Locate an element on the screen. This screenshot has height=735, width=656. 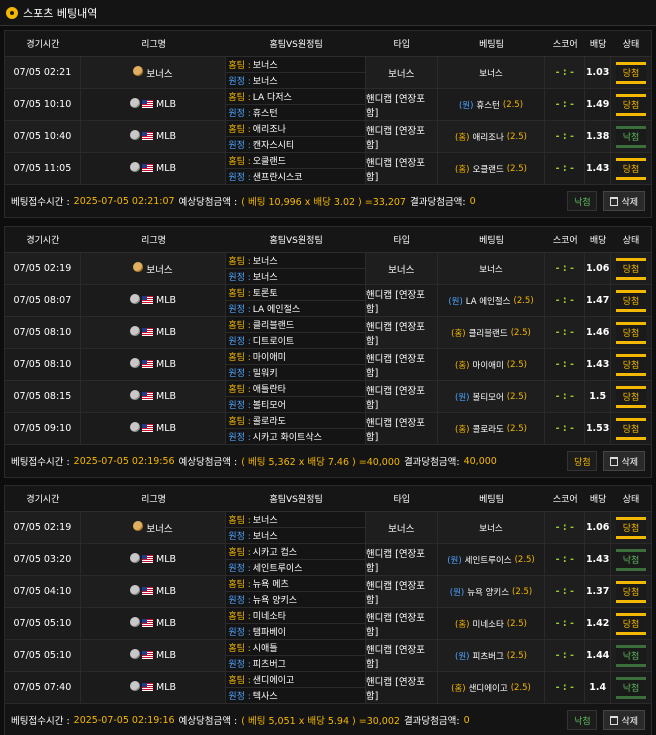
away-team: 보너스 is located at coordinates (265, 278).